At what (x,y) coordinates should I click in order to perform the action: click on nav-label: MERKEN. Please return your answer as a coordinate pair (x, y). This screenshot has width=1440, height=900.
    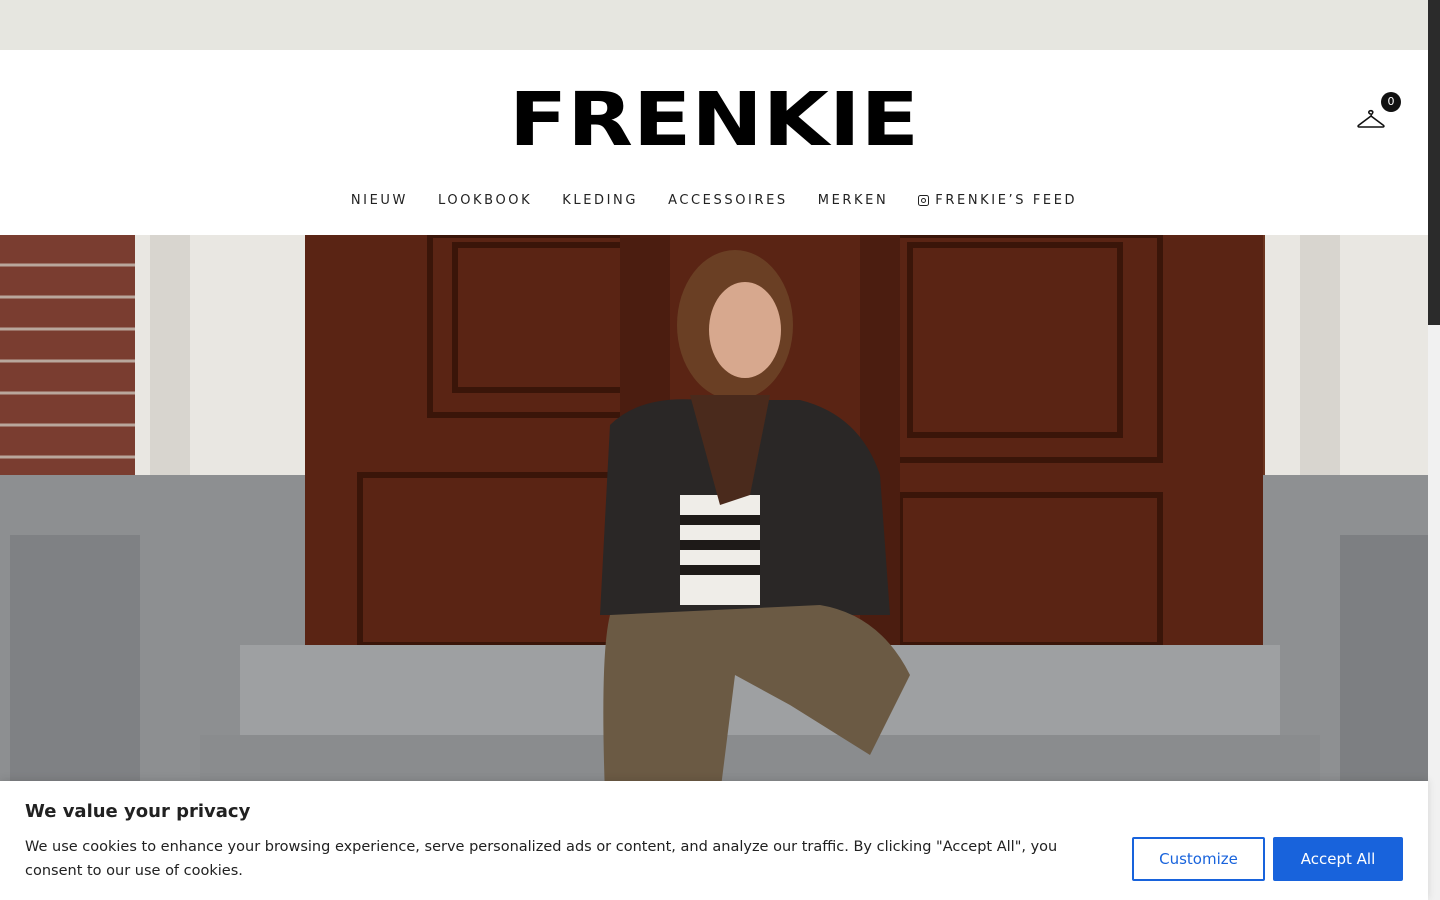
    Looking at the image, I should click on (853, 200).